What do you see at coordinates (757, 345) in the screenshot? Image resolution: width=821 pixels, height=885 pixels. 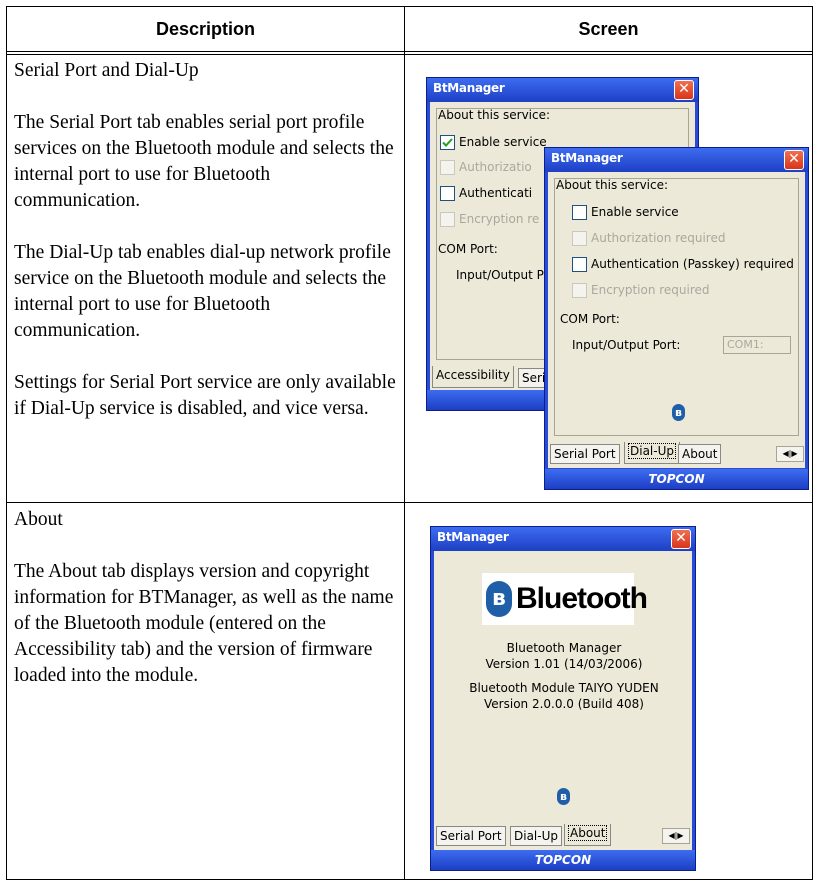 I see `io-port-select: COM1:` at bounding box center [757, 345].